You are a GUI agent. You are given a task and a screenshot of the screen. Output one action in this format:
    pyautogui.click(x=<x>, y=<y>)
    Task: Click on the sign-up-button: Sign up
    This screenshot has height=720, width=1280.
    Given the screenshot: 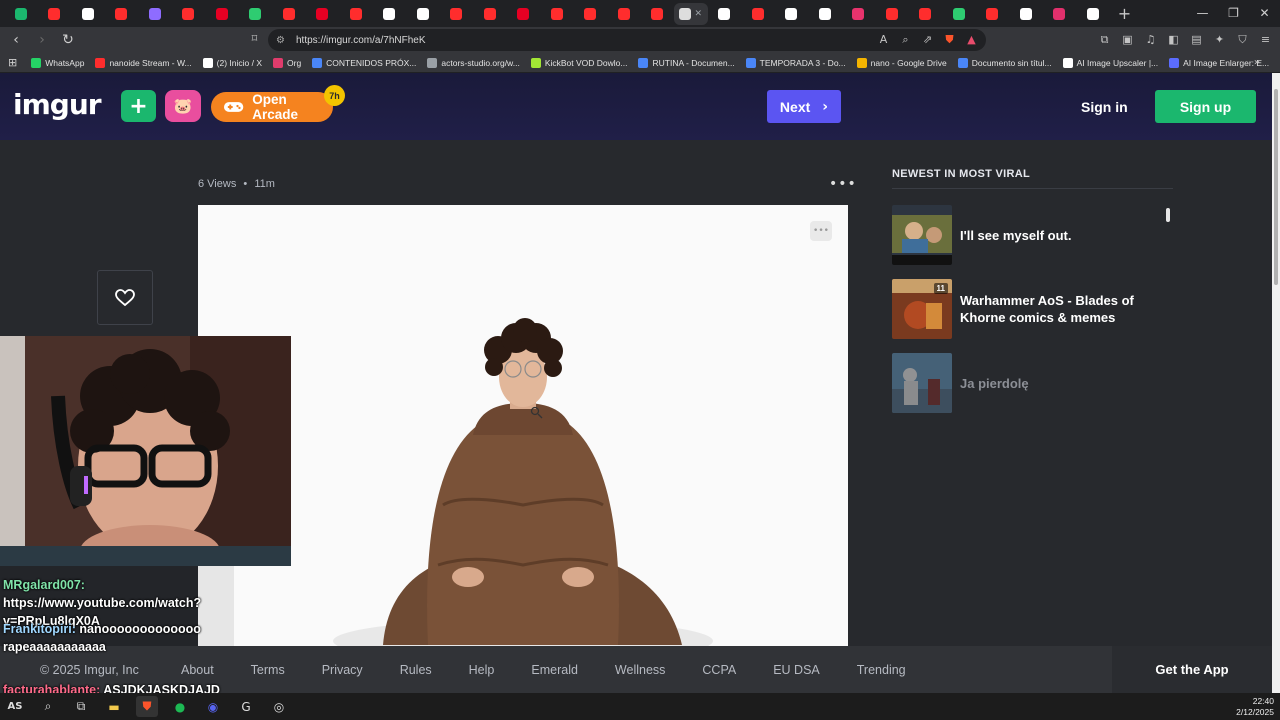 What is the action you would take?
    pyautogui.click(x=1205, y=106)
    